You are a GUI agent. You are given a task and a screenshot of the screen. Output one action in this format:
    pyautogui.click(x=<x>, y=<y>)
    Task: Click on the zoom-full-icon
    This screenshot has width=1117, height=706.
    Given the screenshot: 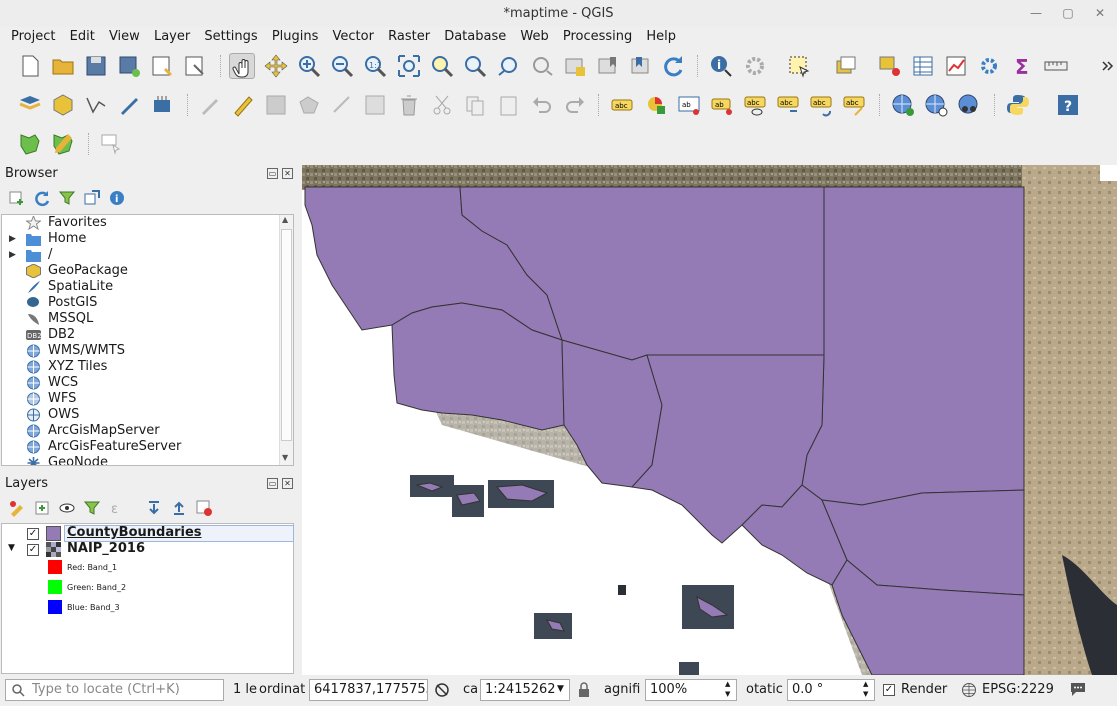 What is the action you would take?
    pyautogui.click(x=409, y=66)
    